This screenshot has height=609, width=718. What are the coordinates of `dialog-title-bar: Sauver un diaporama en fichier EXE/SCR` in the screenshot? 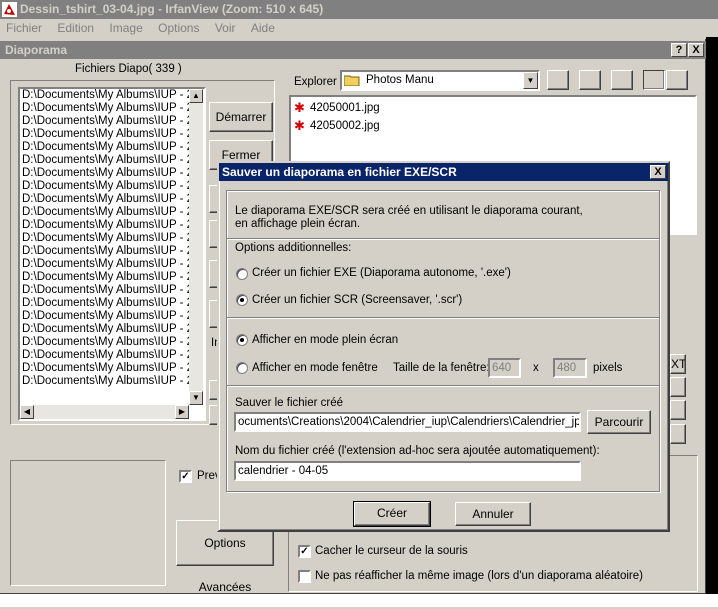 It's located at (443, 172).